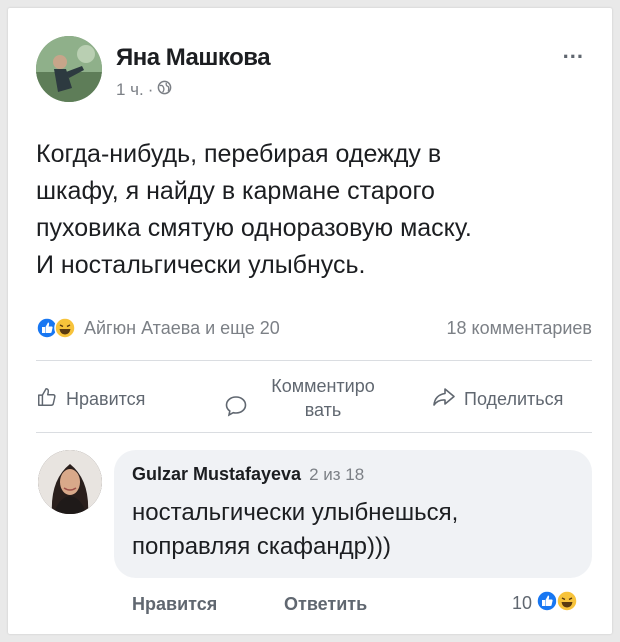 This screenshot has height=642, width=620. Describe the element at coordinates (337, 474) in the screenshot. I see `comment-position: 2 из 18` at that location.